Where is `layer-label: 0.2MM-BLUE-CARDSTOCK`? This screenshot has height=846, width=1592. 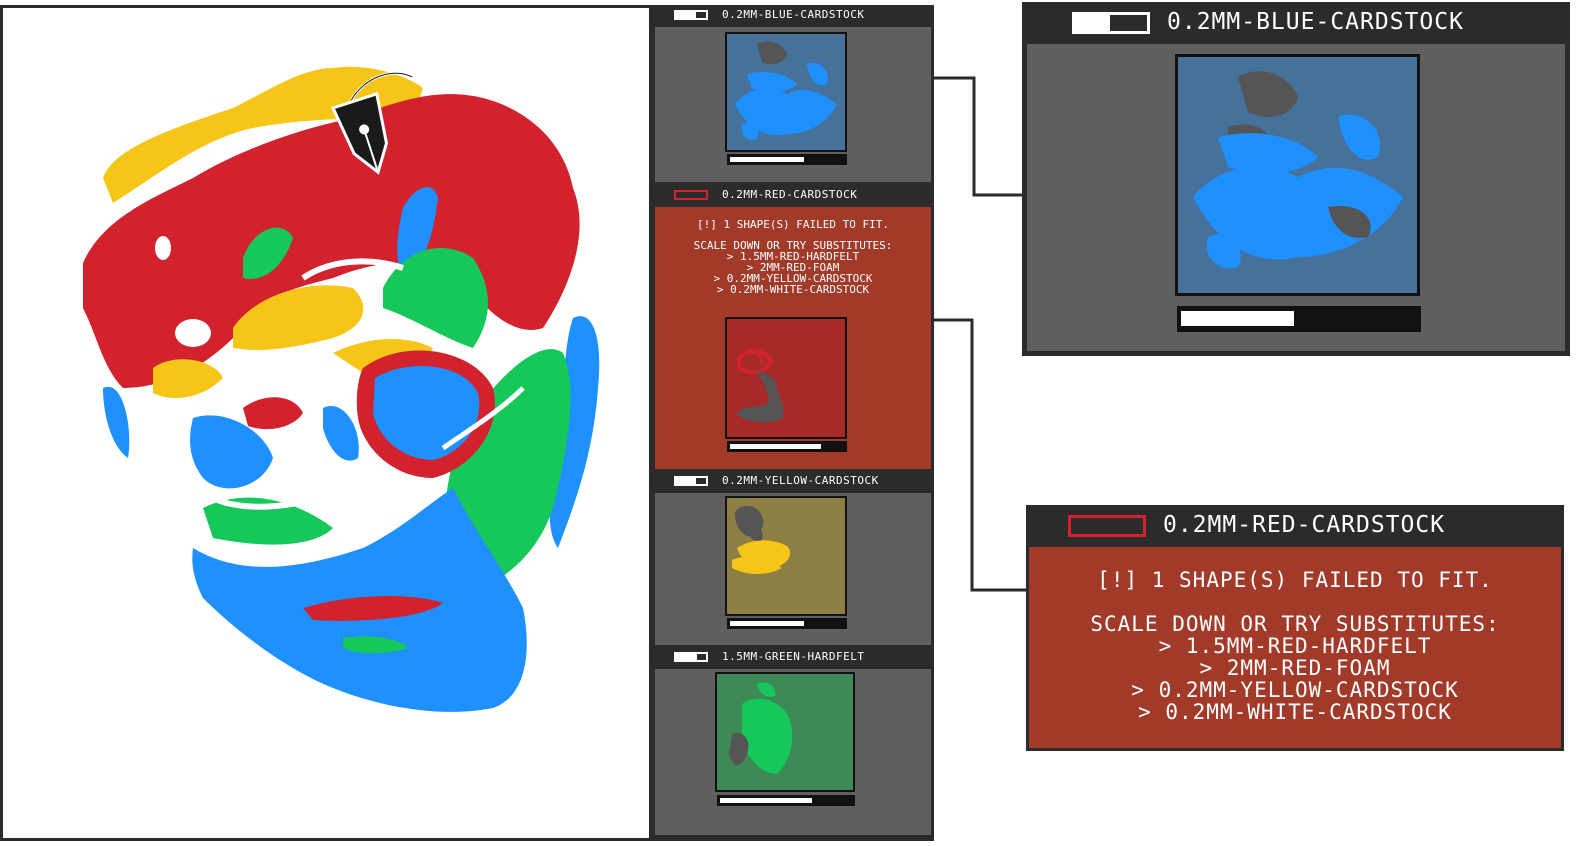
layer-label: 0.2MM-BLUE-CARDSTOCK is located at coordinates (793, 14).